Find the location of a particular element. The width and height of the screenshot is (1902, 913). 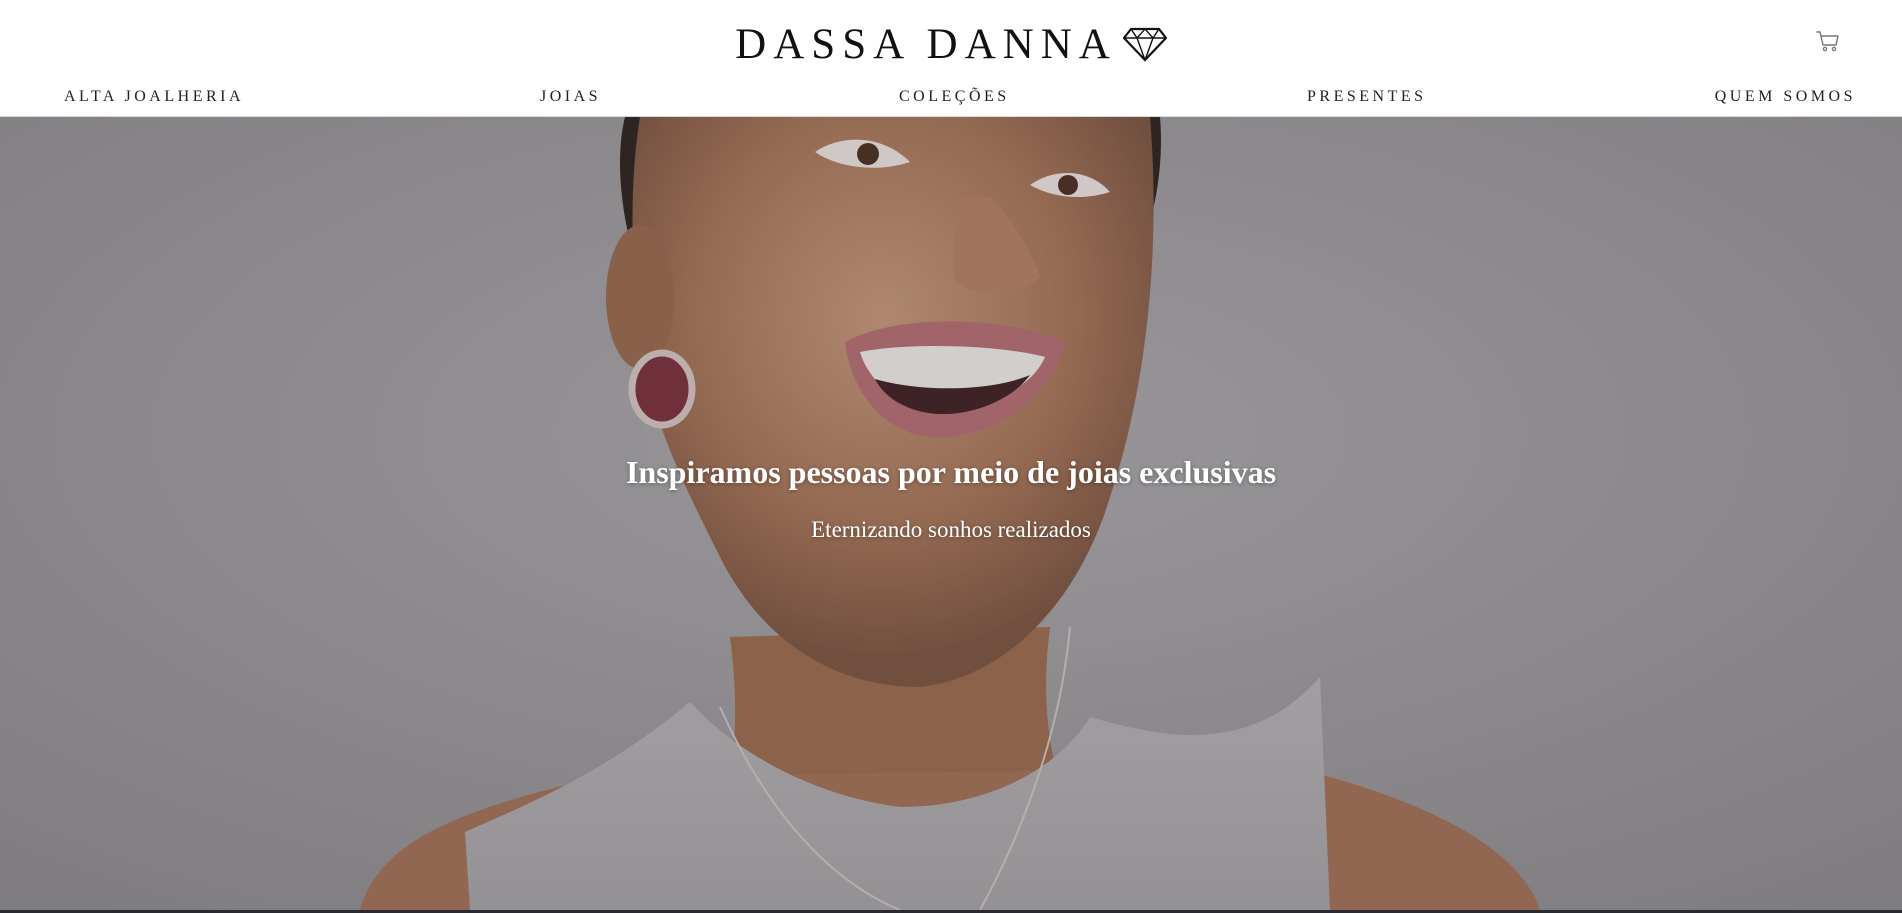

hero-subtitle: Eternizando sonhos realizados is located at coordinates (951, 529).